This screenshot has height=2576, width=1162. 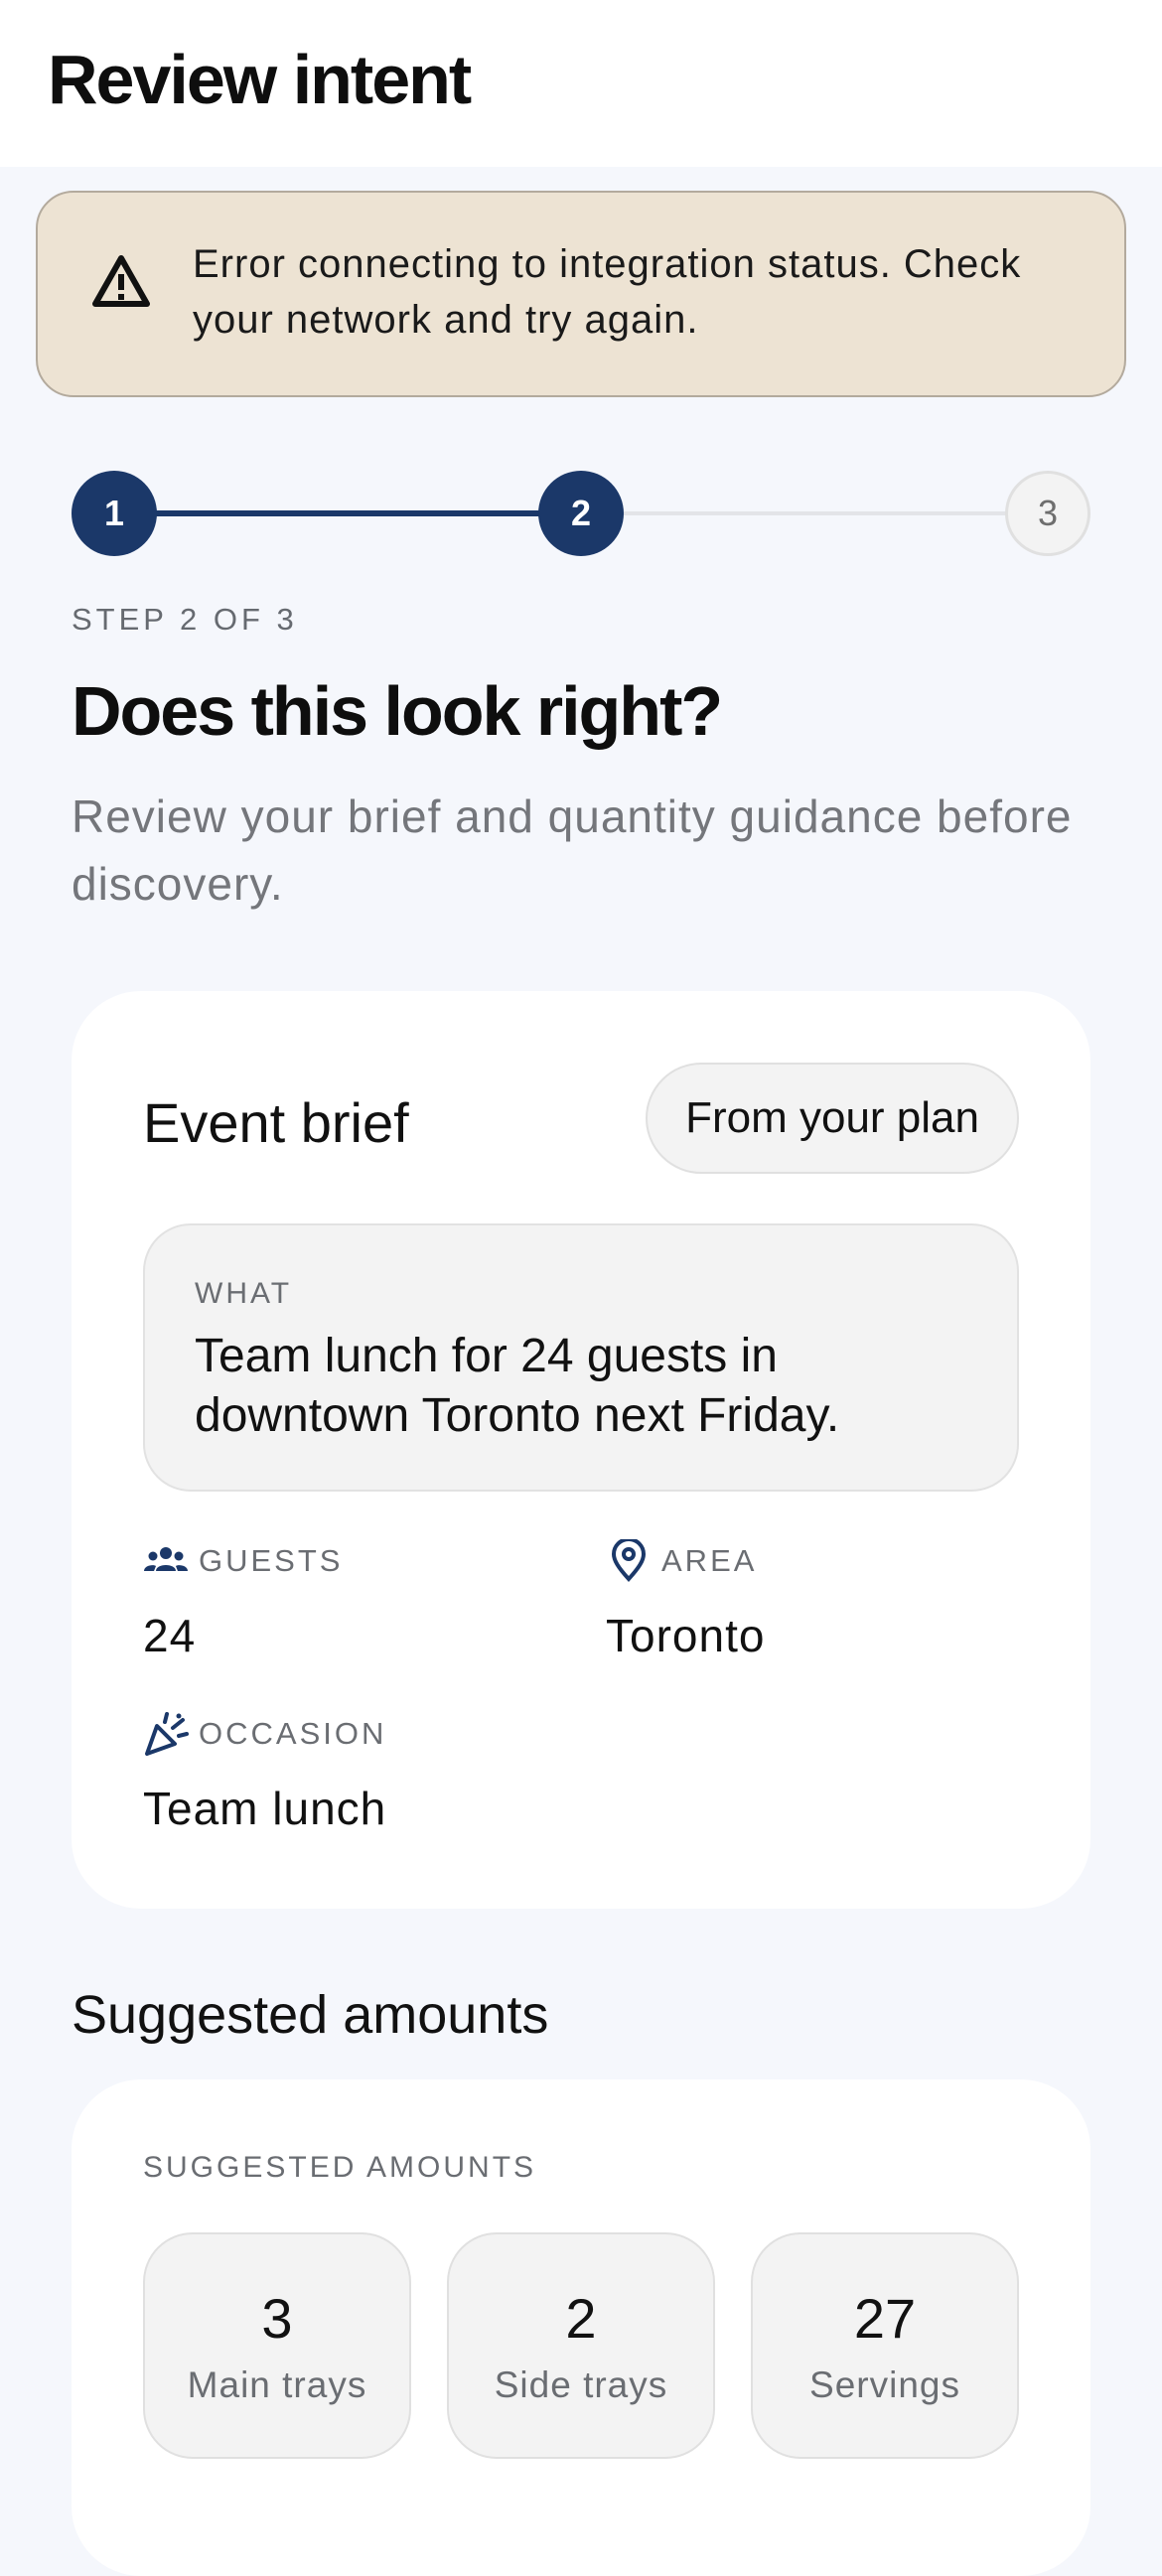 I want to click on guests-label: GUESTS, so click(x=271, y=1561).